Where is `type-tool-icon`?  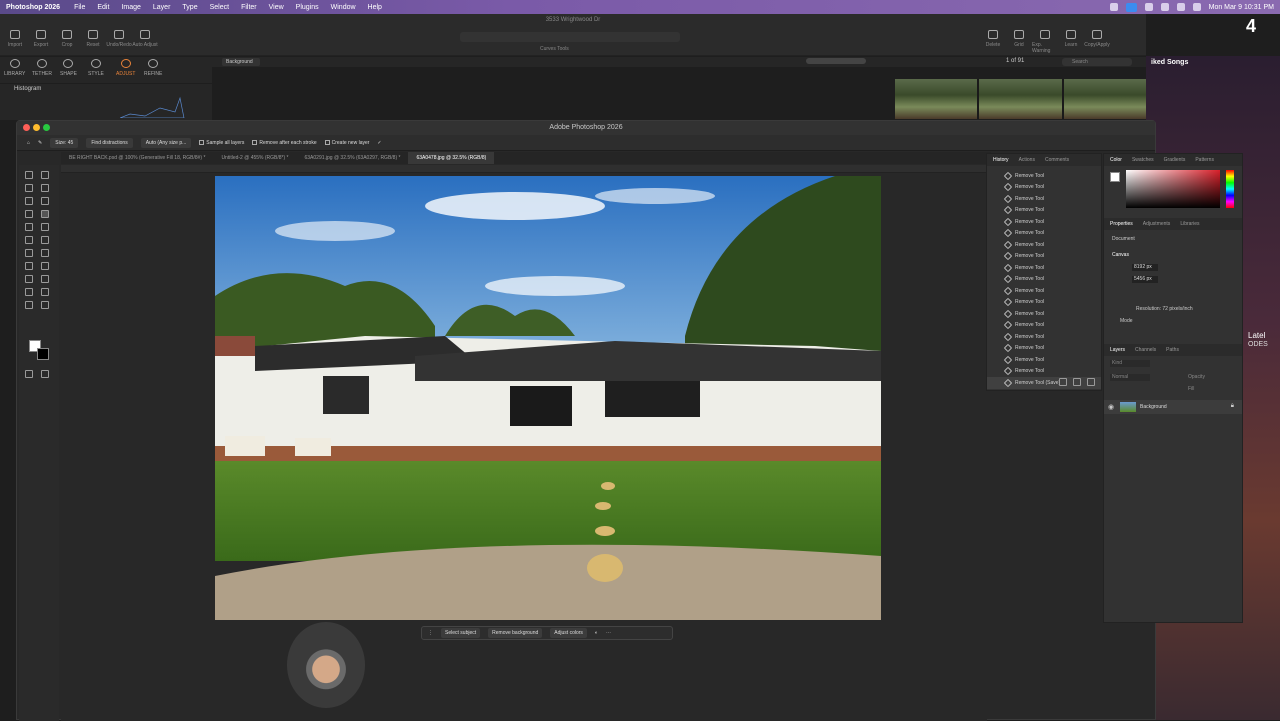
type-tool-icon is located at coordinates (29, 279).